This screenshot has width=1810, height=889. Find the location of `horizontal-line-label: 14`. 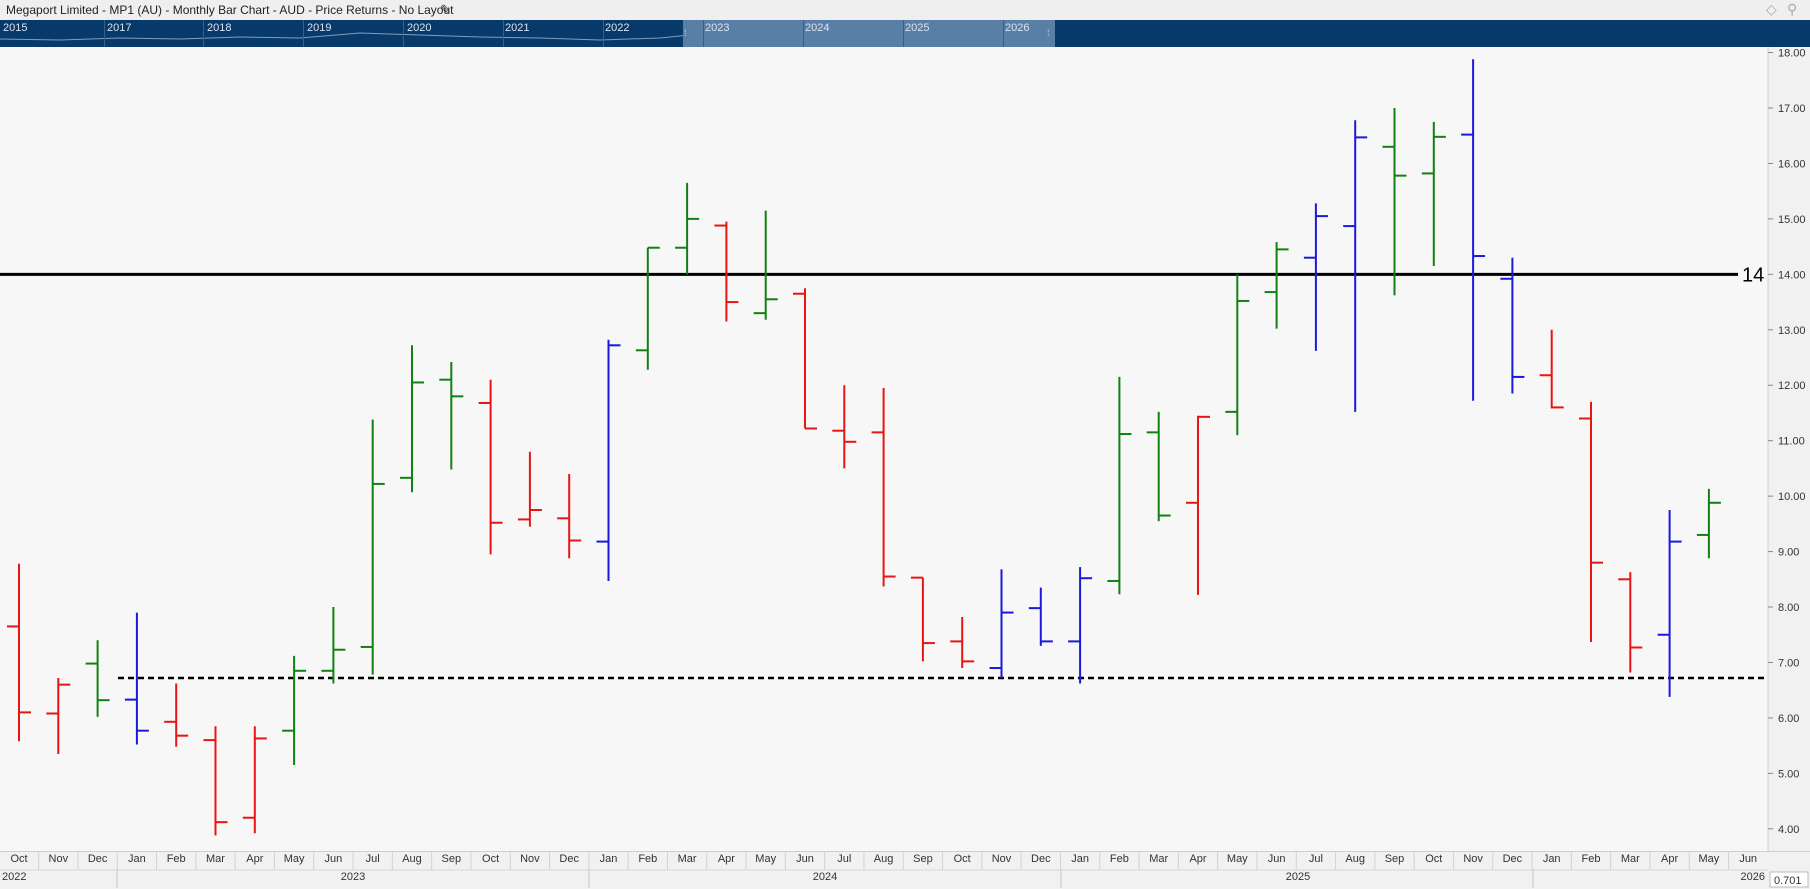

horizontal-line-label: 14 is located at coordinates (1753, 275).